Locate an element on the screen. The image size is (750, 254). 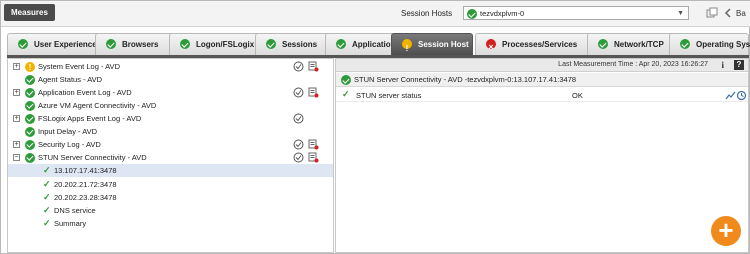
tab-label: User Experience is located at coordinates (65, 44).